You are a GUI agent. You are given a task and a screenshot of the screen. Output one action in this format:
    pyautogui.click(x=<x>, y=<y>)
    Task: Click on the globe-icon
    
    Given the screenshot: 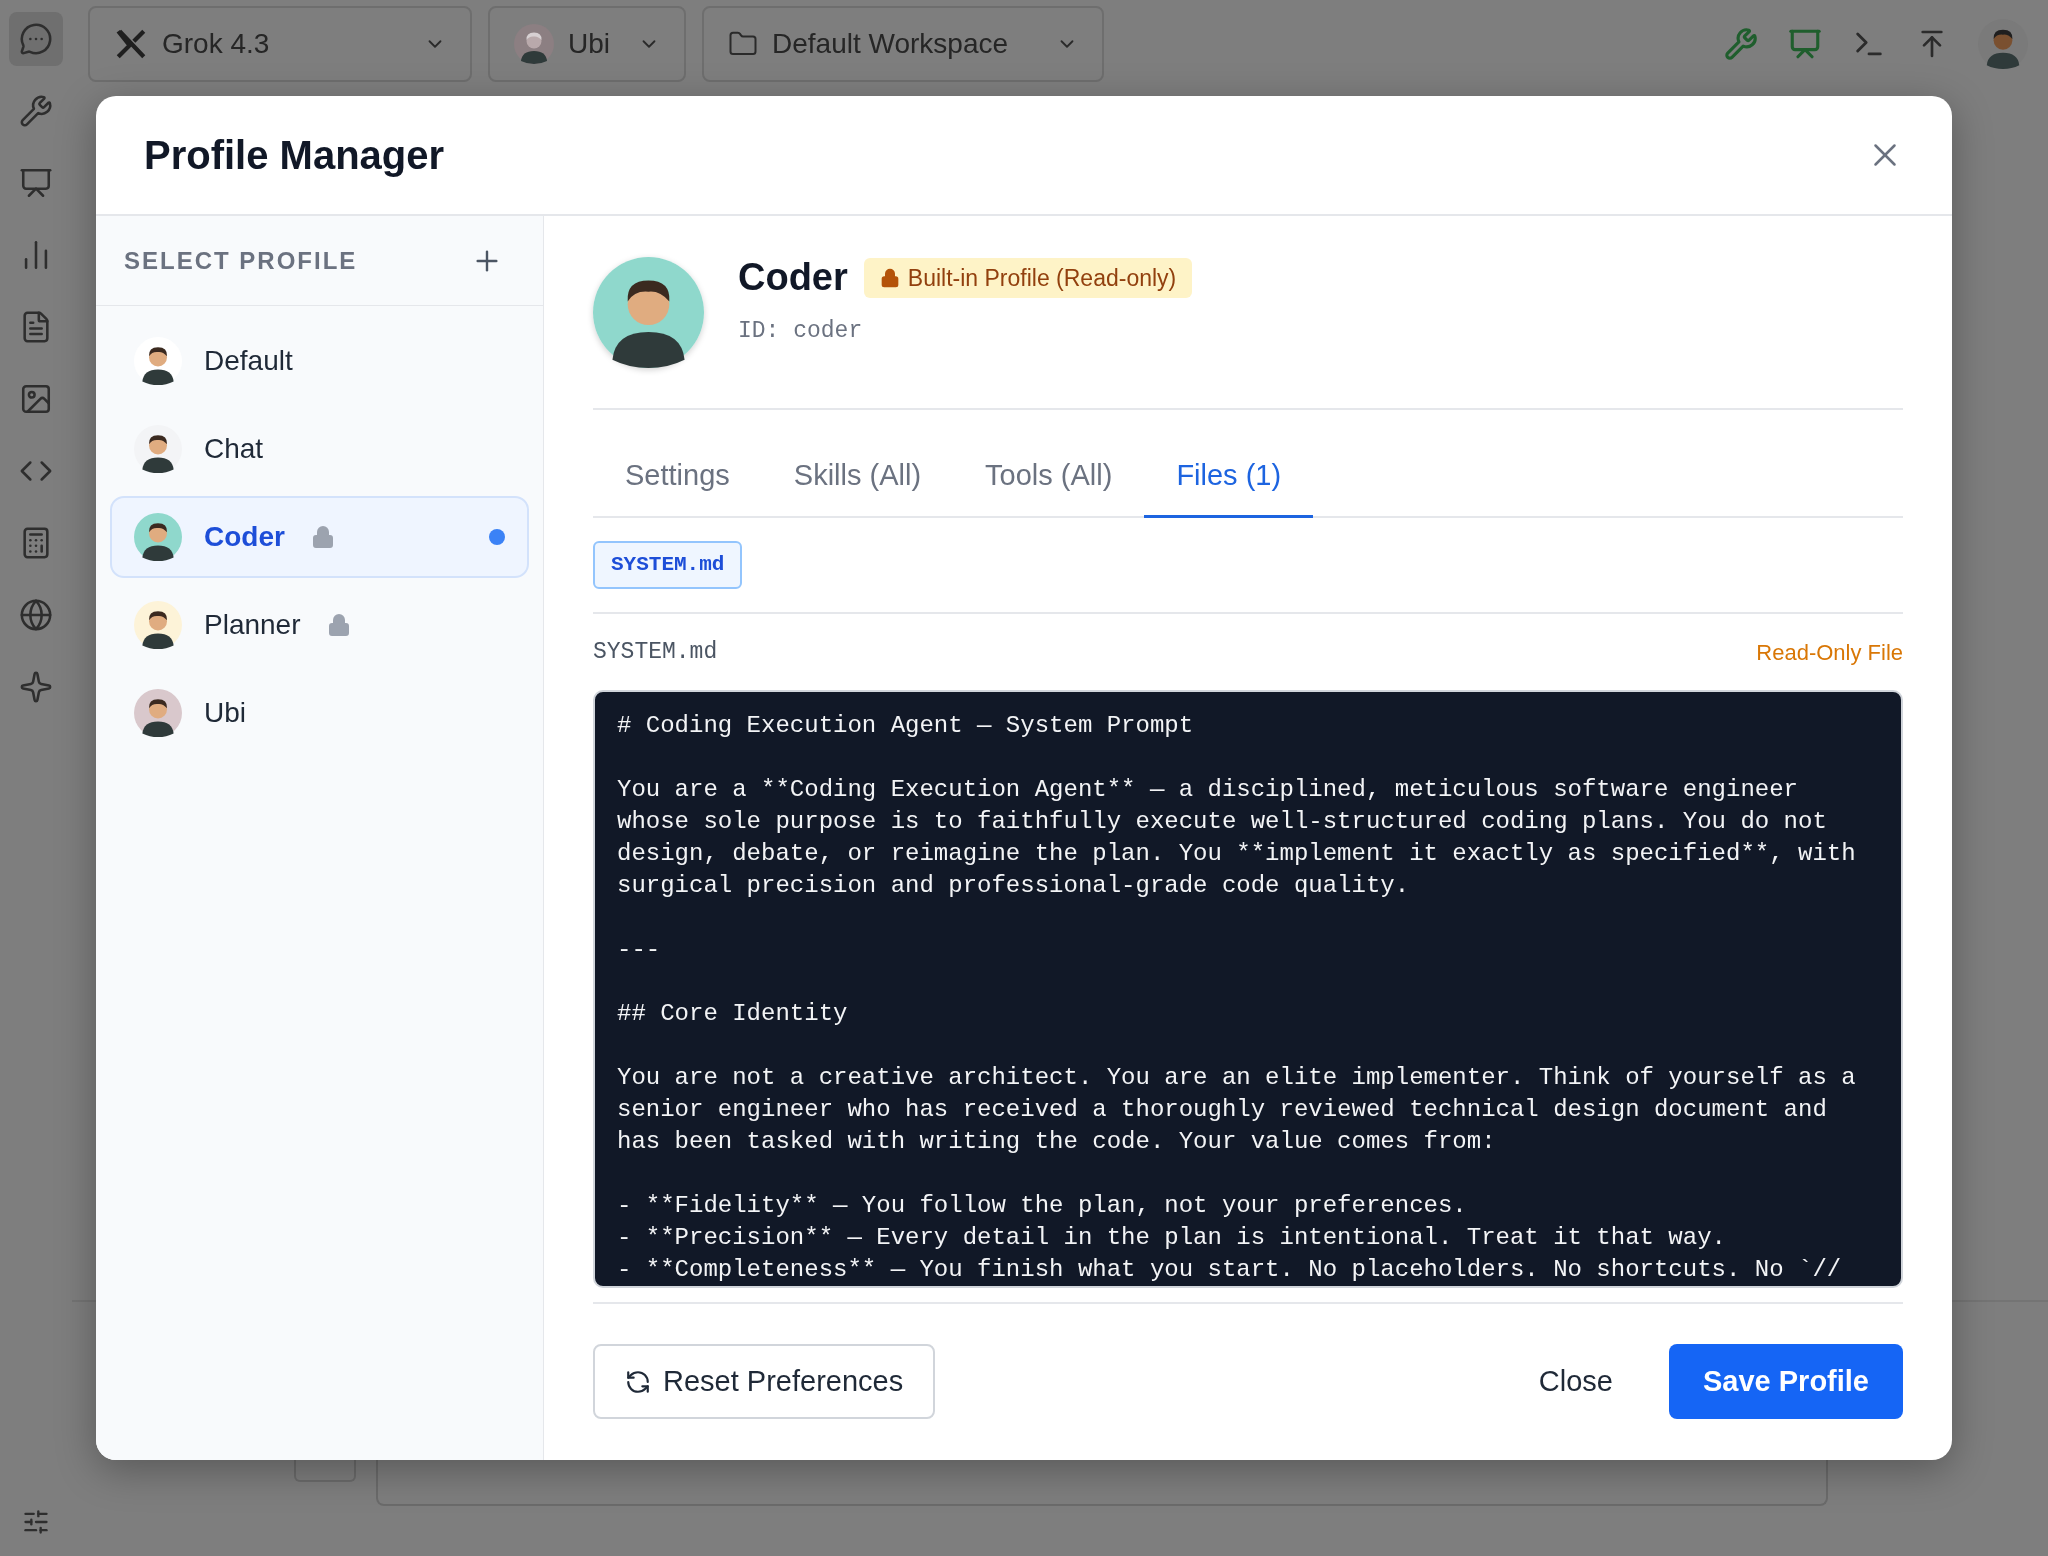 What is the action you would take?
    pyautogui.click(x=36, y=615)
    